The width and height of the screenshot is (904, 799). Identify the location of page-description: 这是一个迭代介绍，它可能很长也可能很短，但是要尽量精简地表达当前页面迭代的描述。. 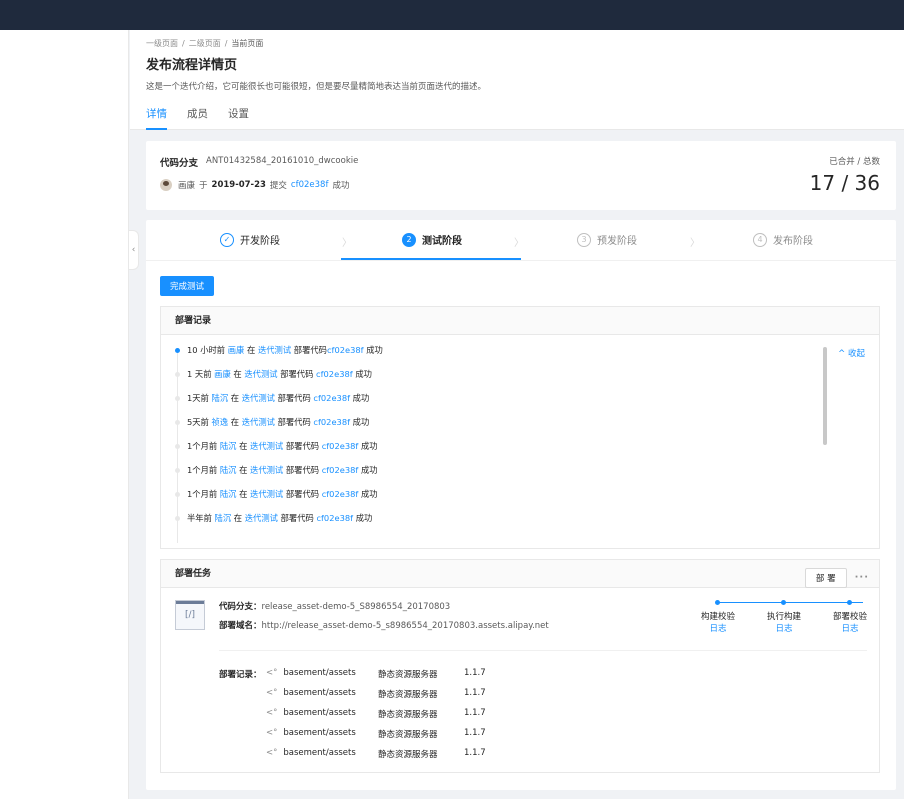
(316, 87).